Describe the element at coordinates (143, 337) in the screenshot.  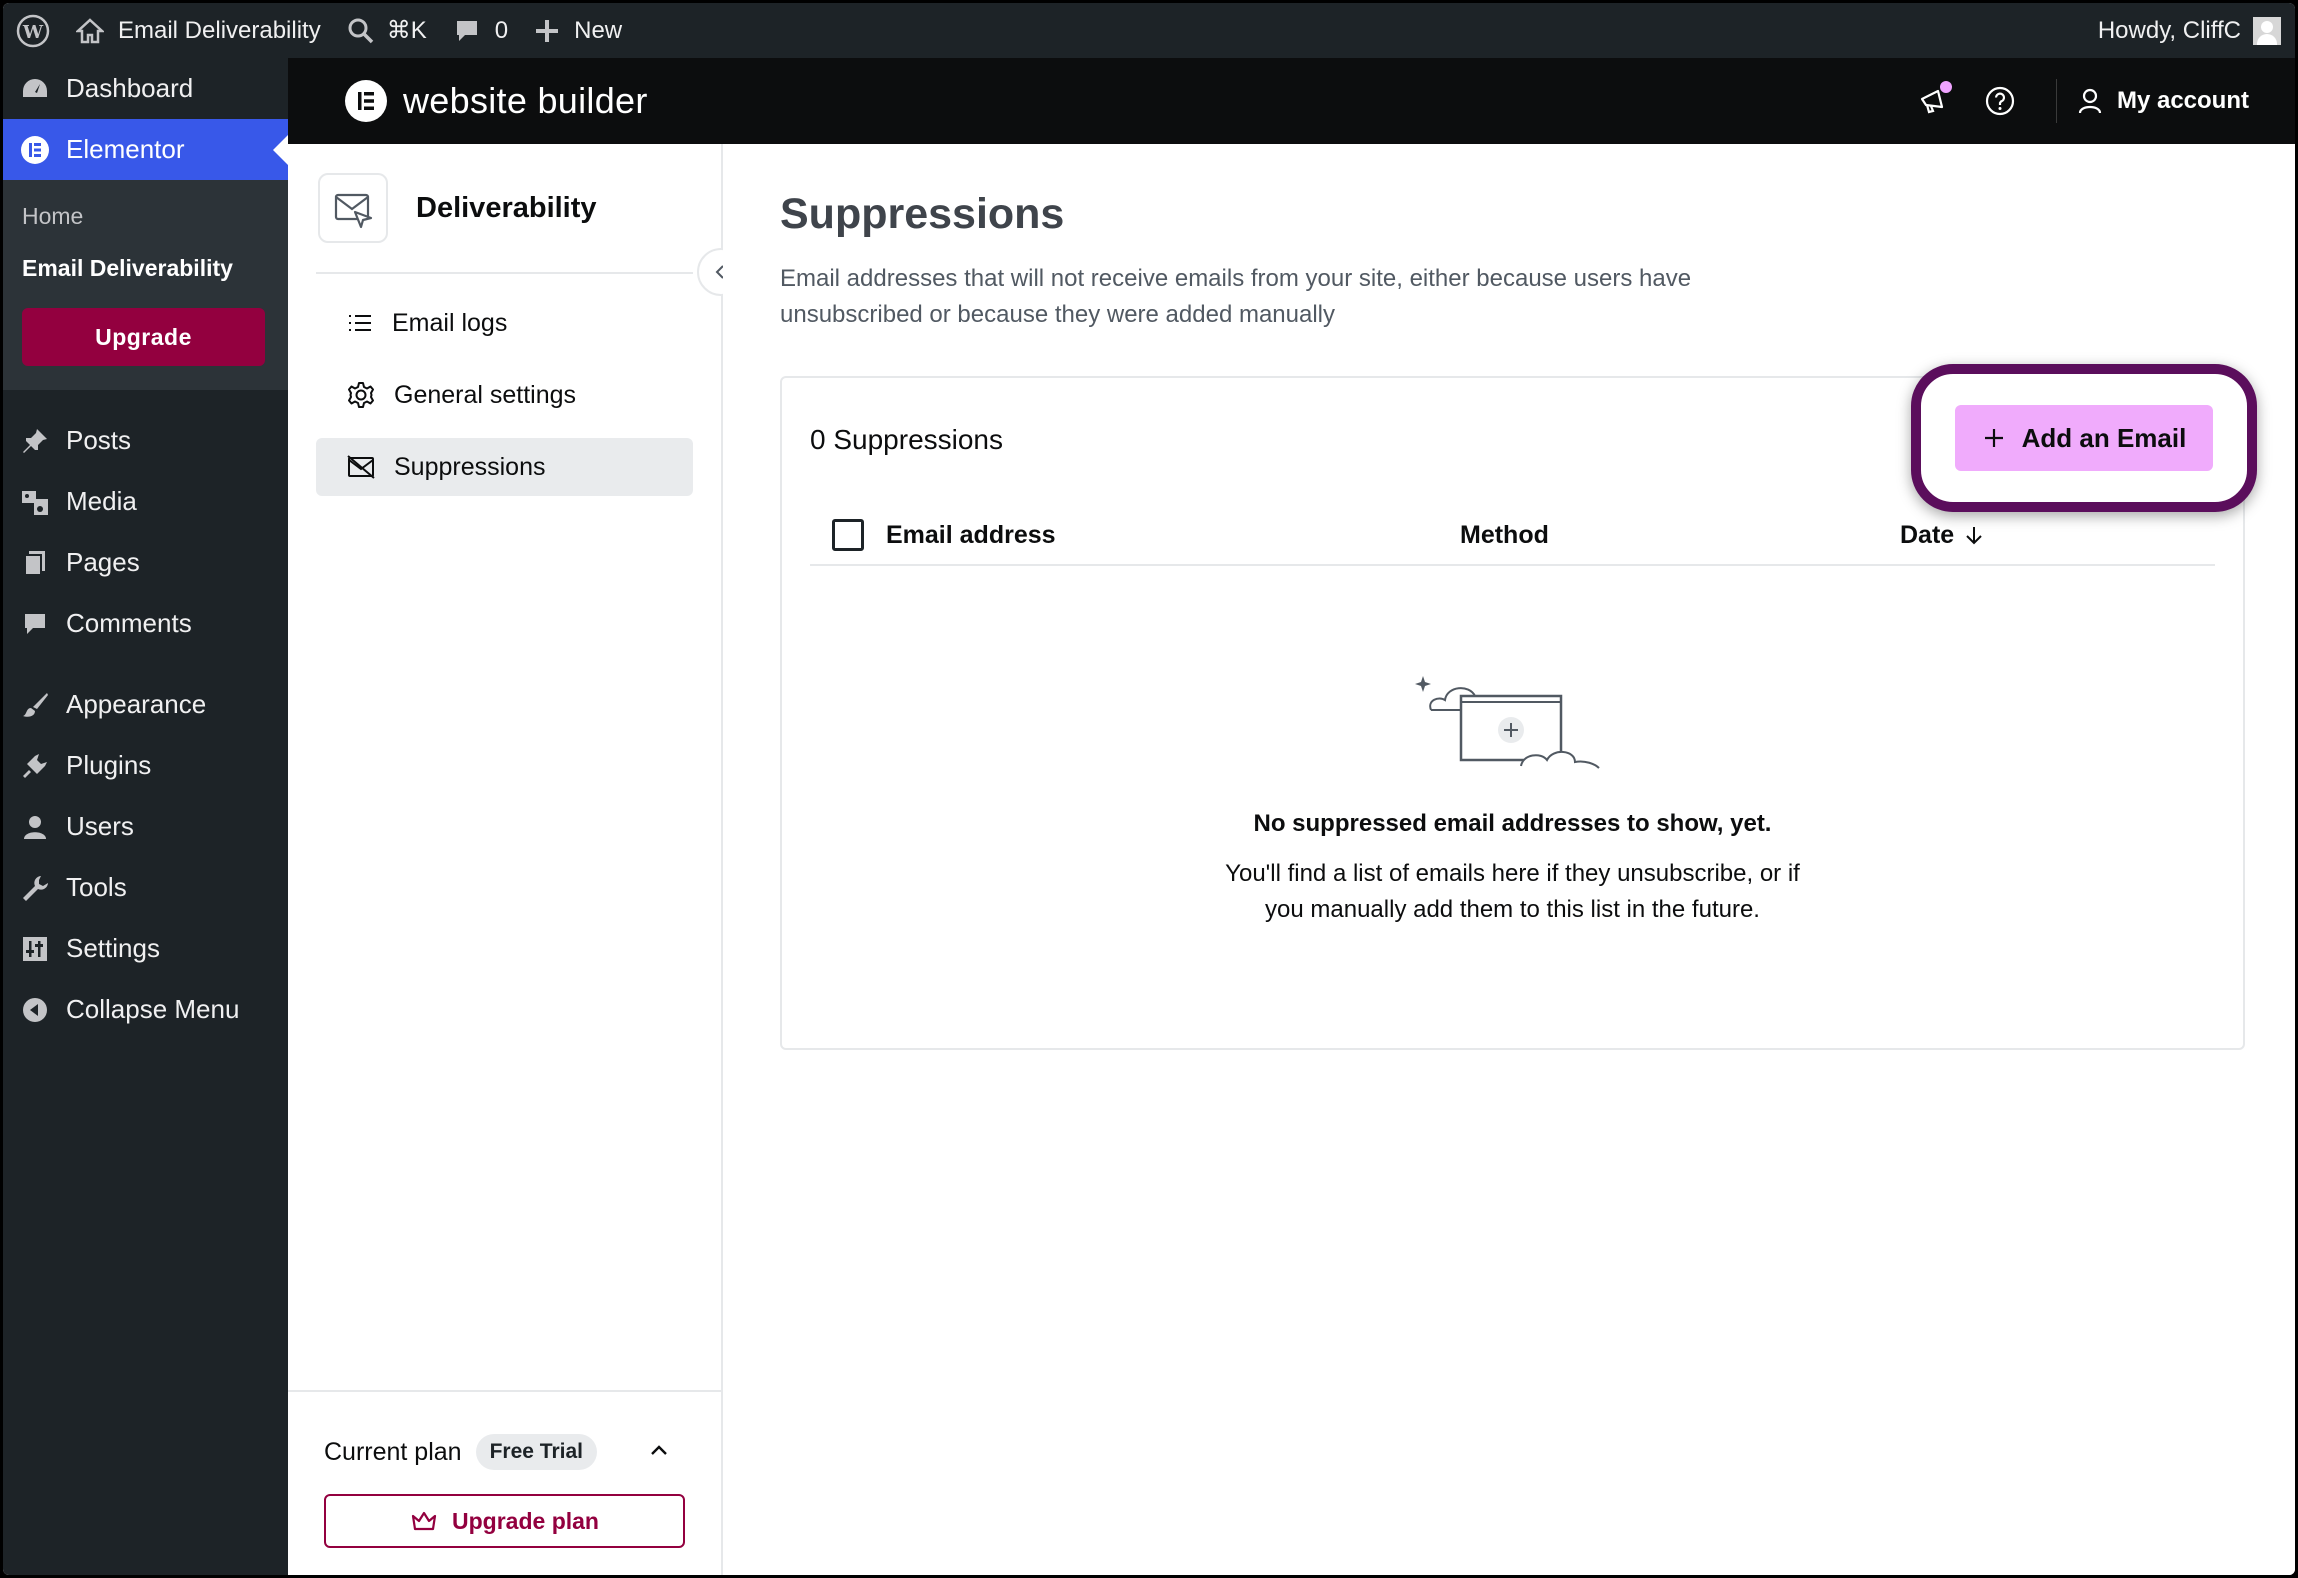
I see `upgrade-button: Upgrade` at that location.